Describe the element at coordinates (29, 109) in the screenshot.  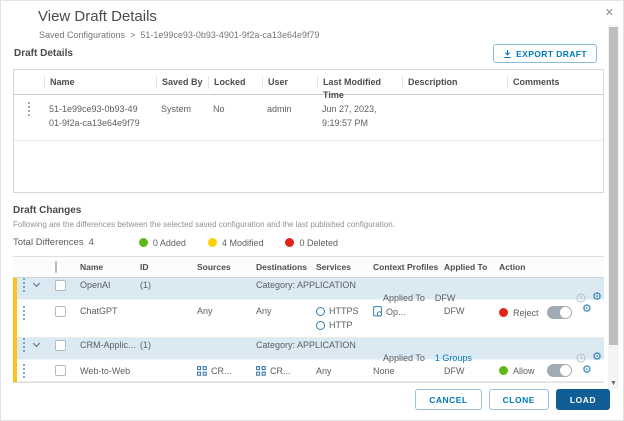
I see `row-menu-icon` at that location.